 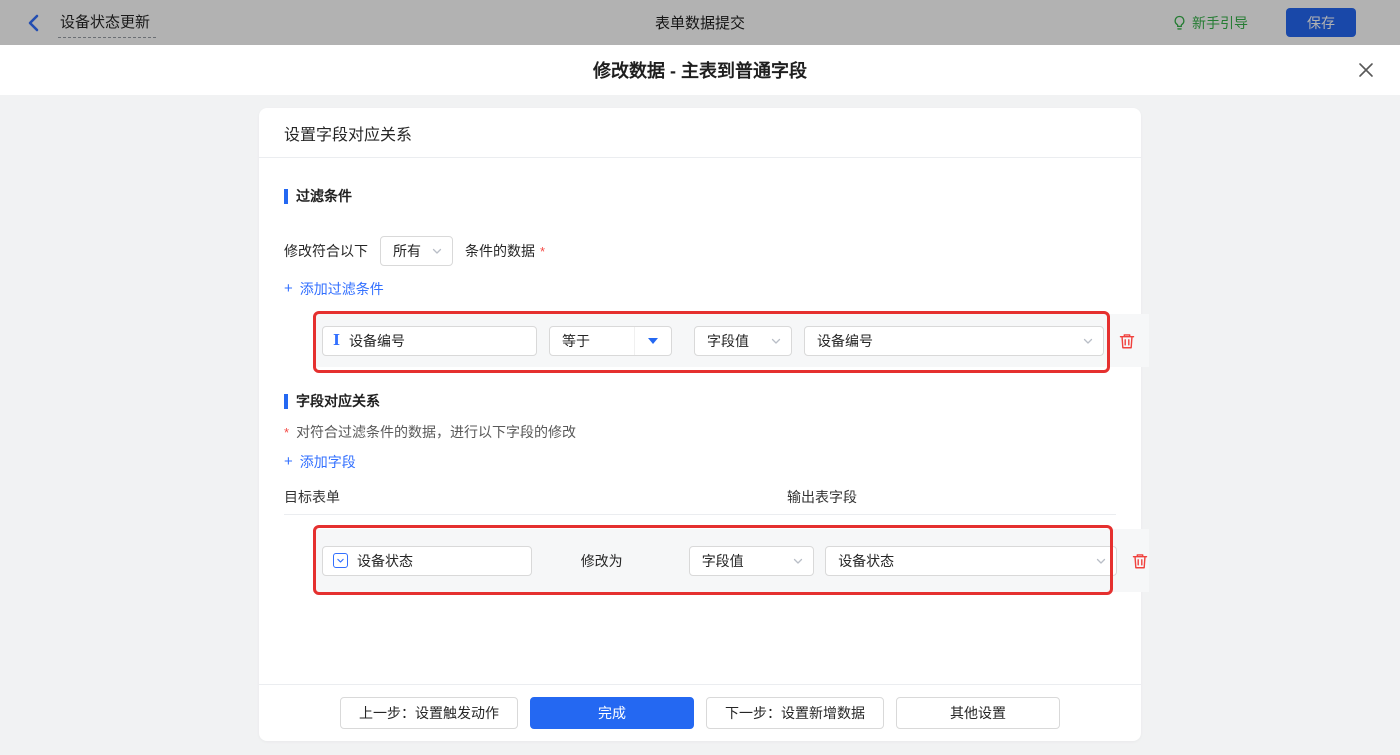 I want to click on filter-condition-row: I 设备编号 等于 字段值 设备编号, so click(x=731, y=342).